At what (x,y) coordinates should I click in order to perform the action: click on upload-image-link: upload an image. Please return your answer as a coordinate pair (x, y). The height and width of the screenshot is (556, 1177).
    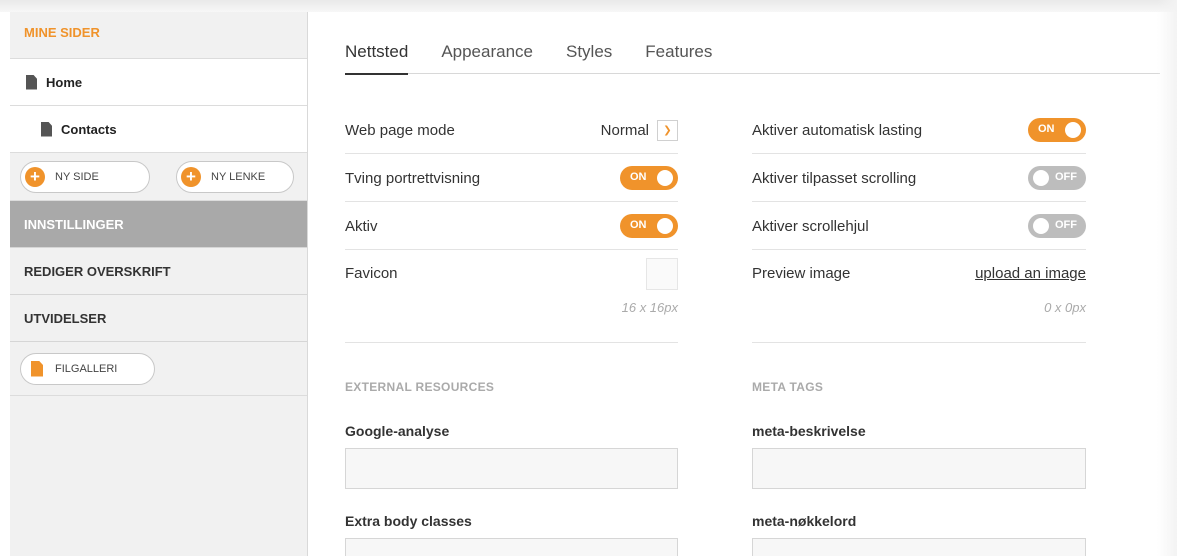
    Looking at the image, I should click on (1030, 273).